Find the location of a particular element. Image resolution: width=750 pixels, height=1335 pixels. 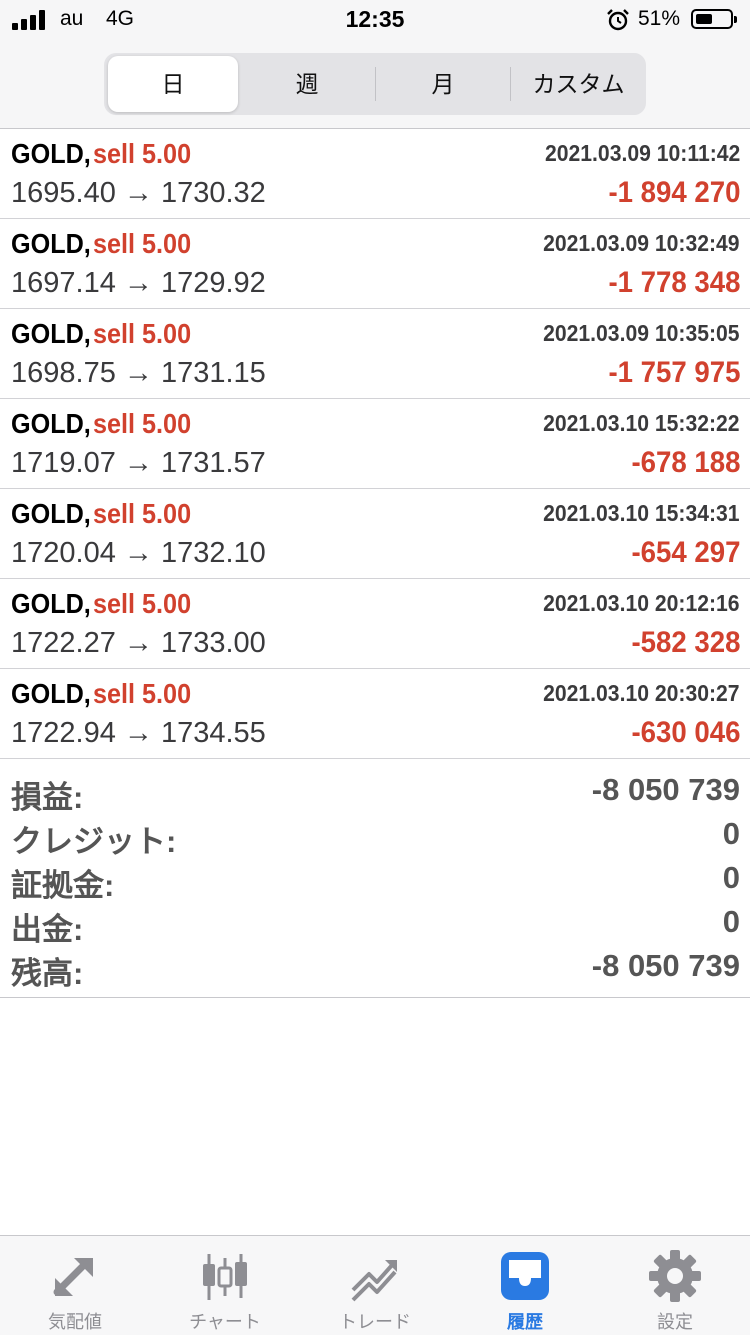

trade-profit: -678 188 is located at coordinates (685, 462).